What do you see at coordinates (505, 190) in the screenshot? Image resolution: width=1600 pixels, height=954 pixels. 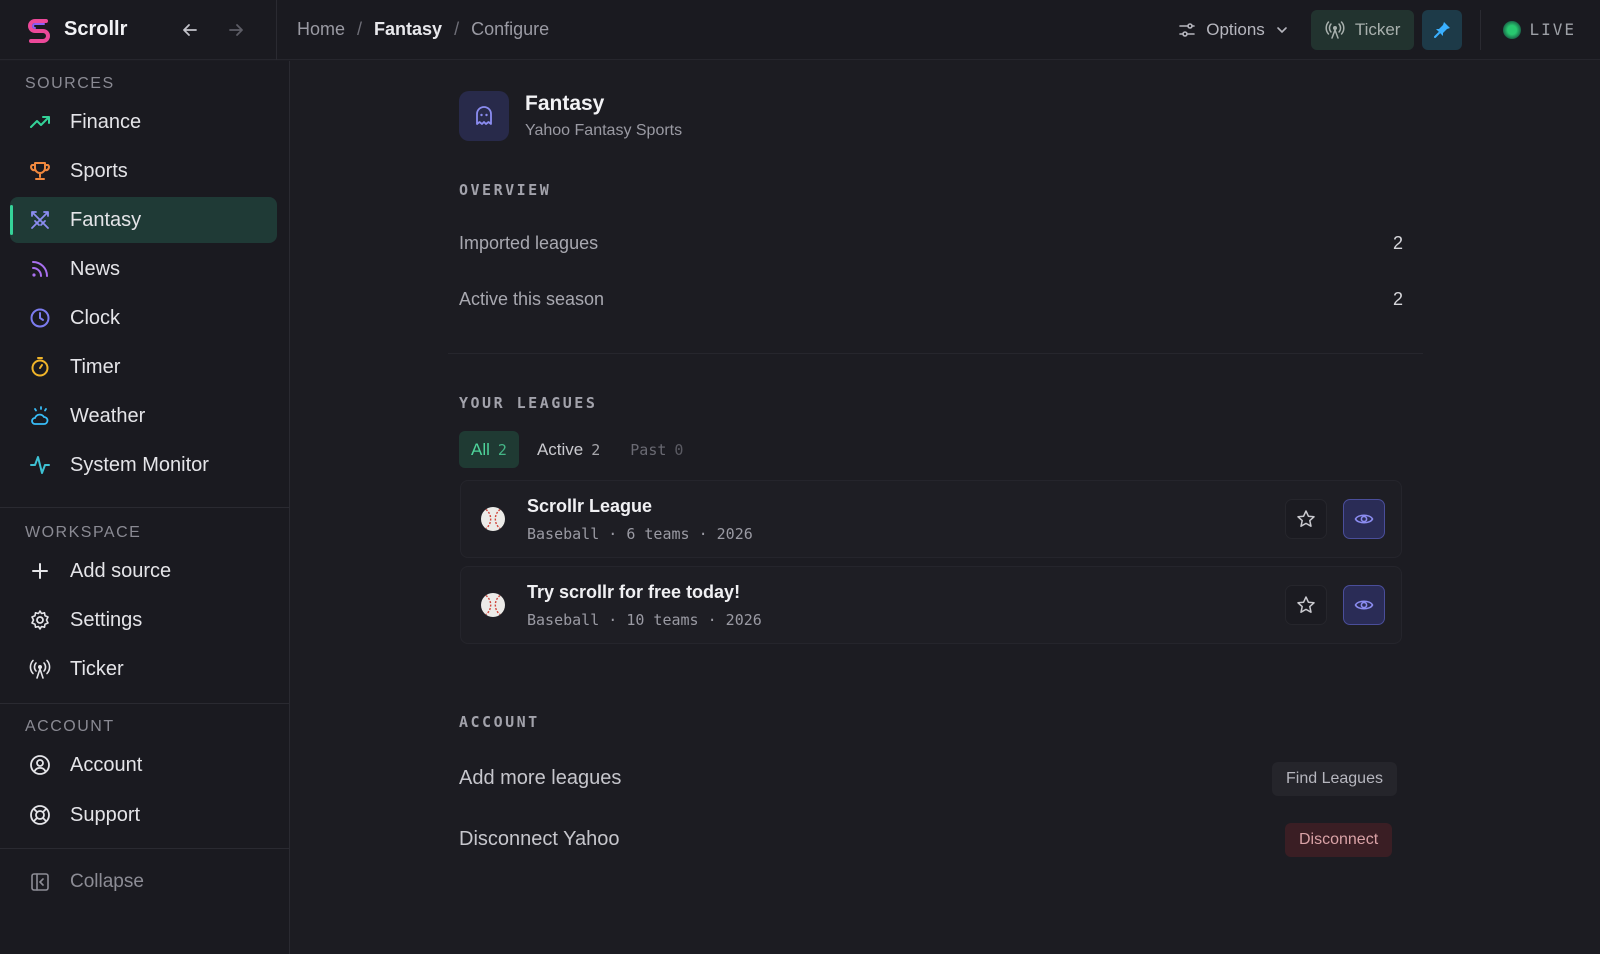 I see `overview-section-title: OVERVIEW` at bounding box center [505, 190].